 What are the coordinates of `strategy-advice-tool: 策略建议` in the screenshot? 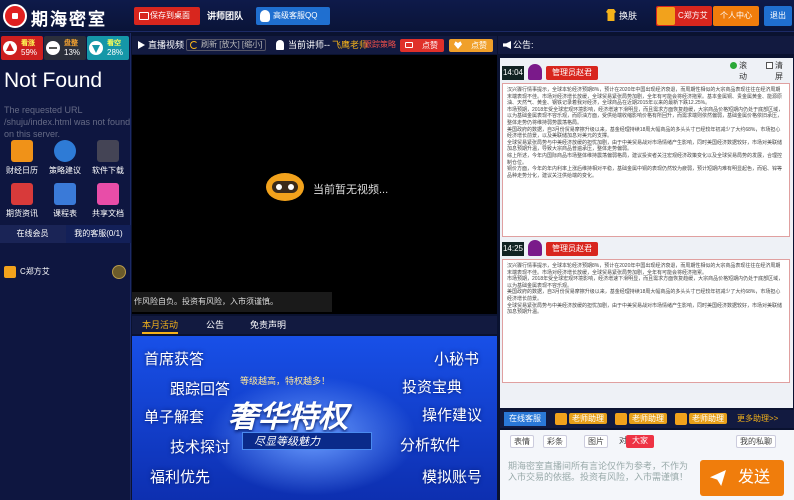 It's located at (65, 158).